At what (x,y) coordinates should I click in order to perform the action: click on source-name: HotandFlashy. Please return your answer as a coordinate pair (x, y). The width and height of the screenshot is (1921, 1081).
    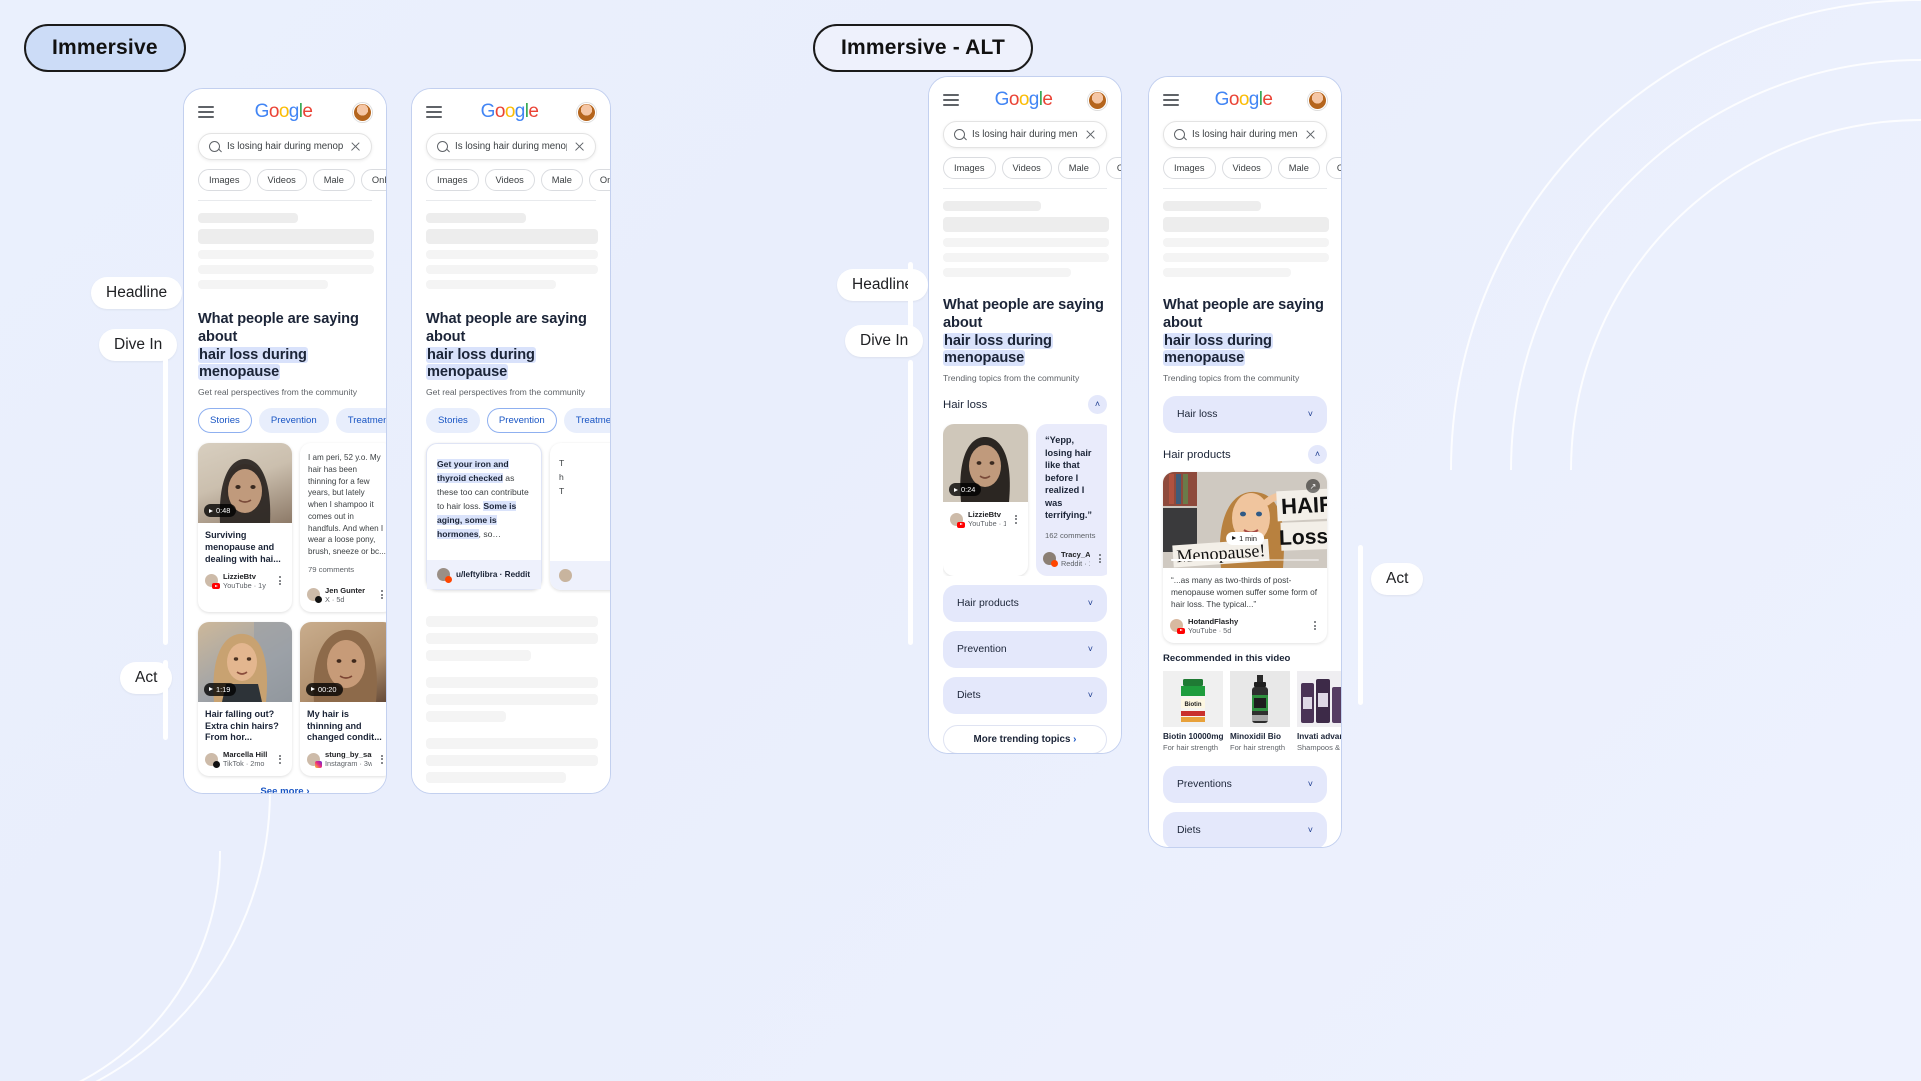
    Looking at the image, I should click on (1213, 621).